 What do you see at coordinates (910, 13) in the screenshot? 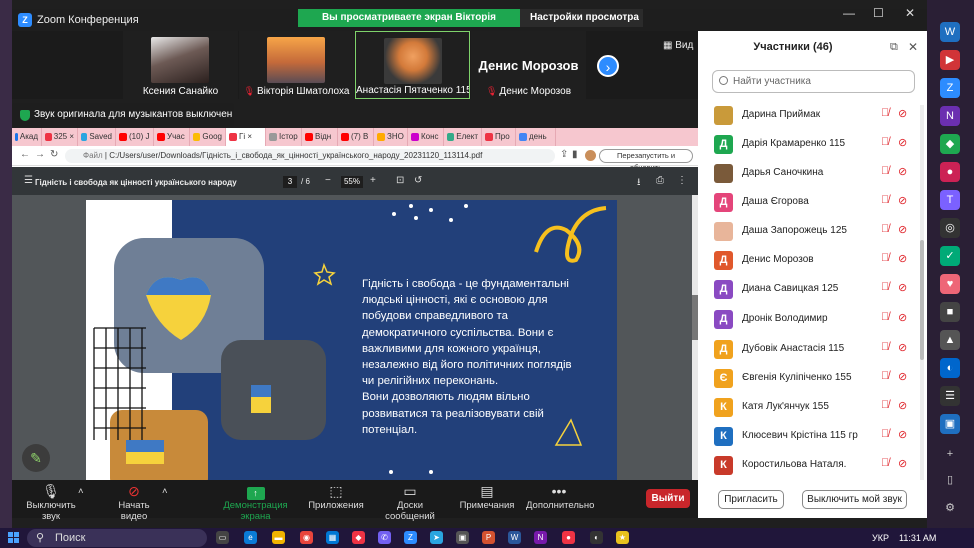
I see `close-icon: ✕` at bounding box center [910, 13].